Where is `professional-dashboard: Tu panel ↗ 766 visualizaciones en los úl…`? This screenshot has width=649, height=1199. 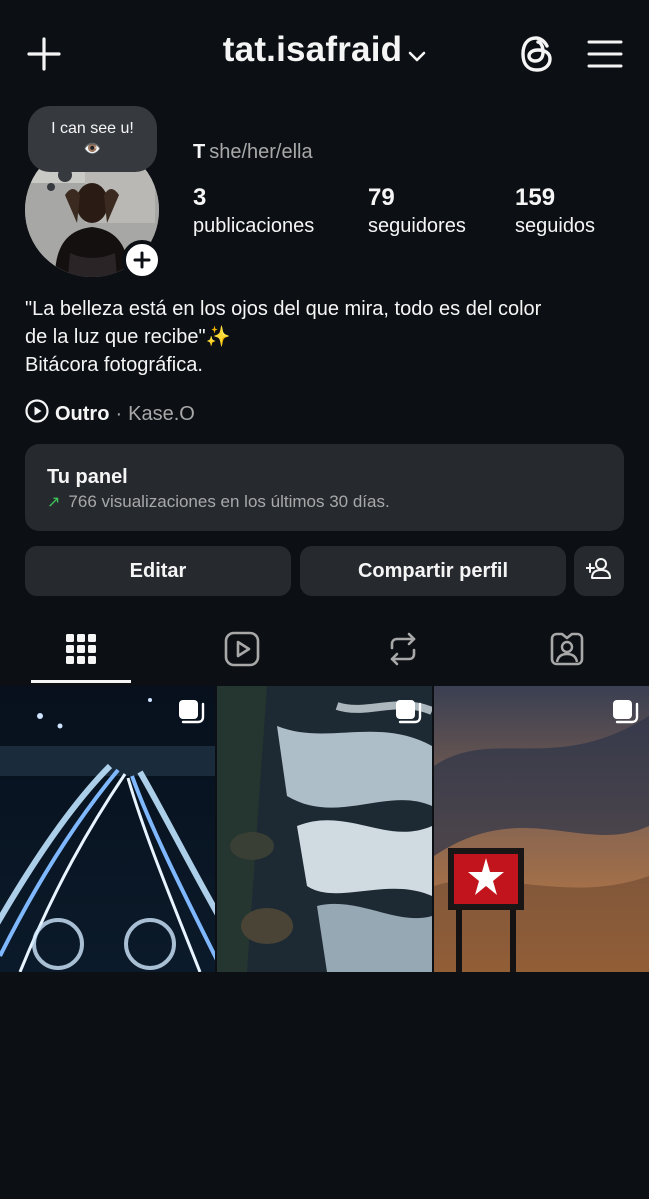
professional-dashboard: Tu panel ↗ 766 visualizaciones en los úl… is located at coordinates (324, 487).